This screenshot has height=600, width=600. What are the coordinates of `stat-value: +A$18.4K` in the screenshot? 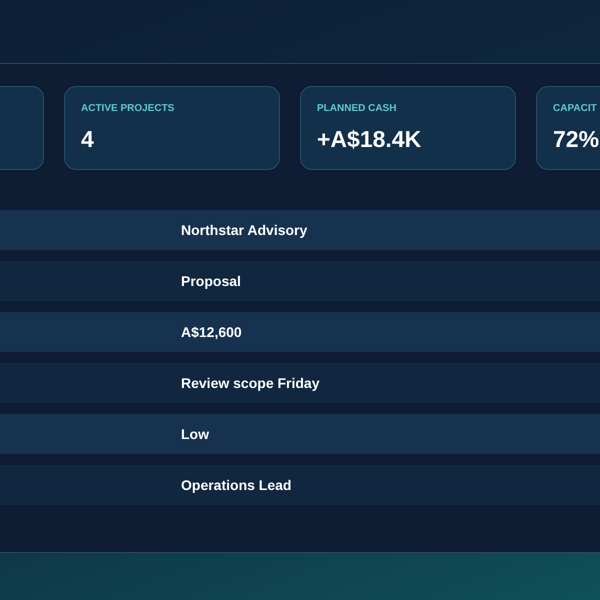 It's located at (369, 139).